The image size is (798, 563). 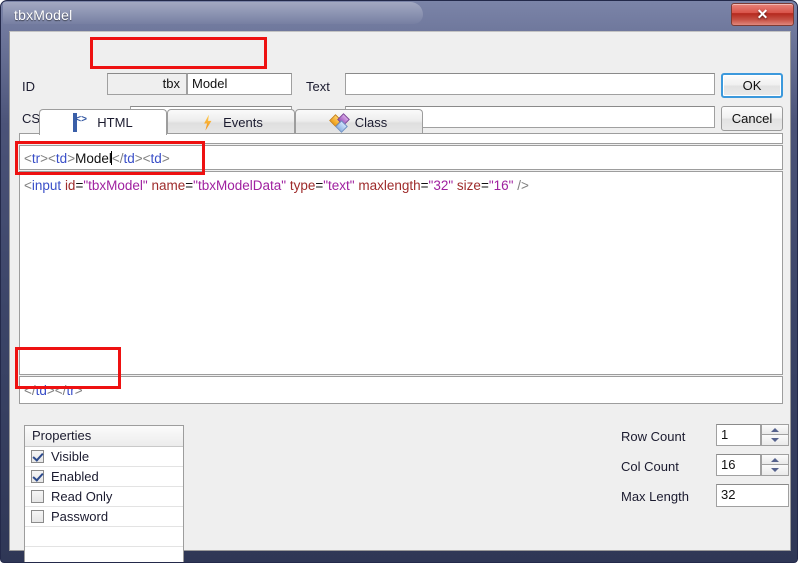 What do you see at coordinates (239, 84) in the screenshot?
I see `id-value-input: Model` at bounding box center [239, 84].